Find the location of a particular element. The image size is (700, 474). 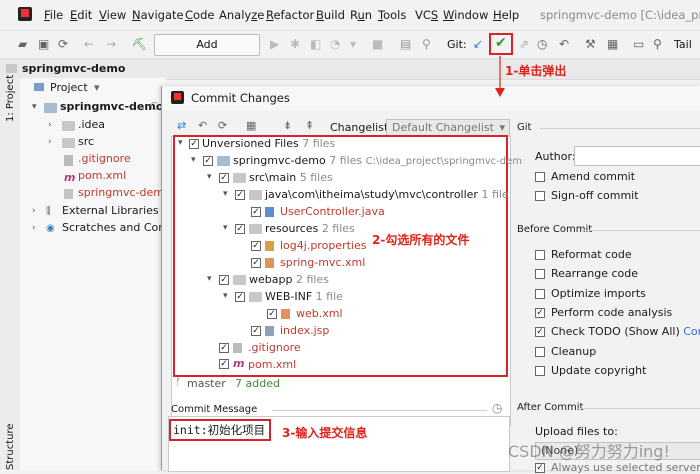

checkbox-webapp: ✓ is located at coordinates (224, 280).